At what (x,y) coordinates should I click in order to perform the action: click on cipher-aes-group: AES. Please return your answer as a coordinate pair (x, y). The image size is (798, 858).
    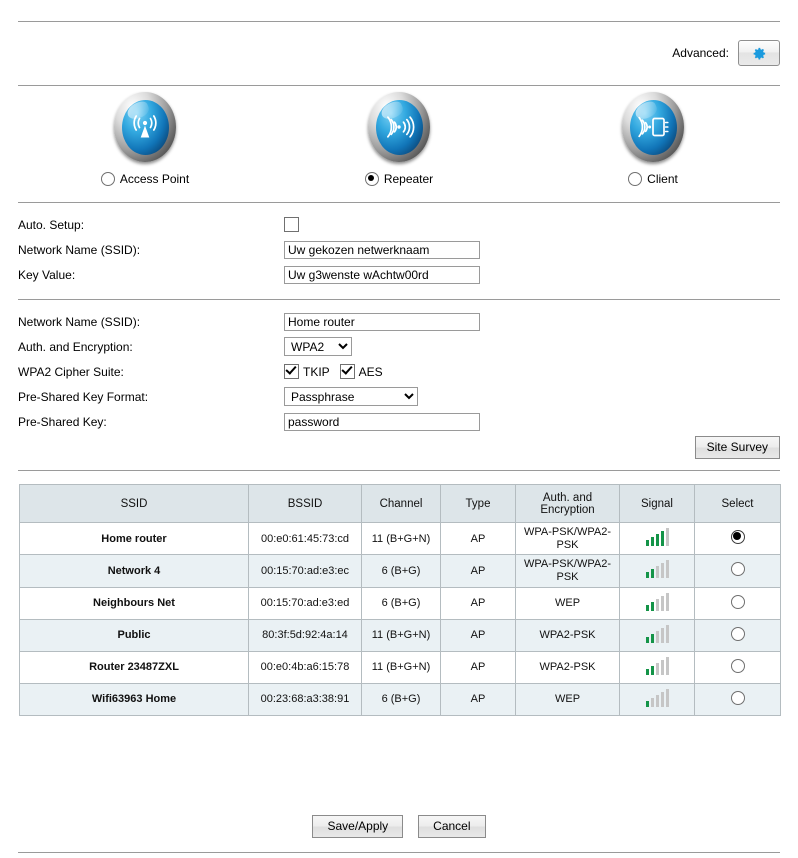
    Looking at the image, I should click on (366, 371).